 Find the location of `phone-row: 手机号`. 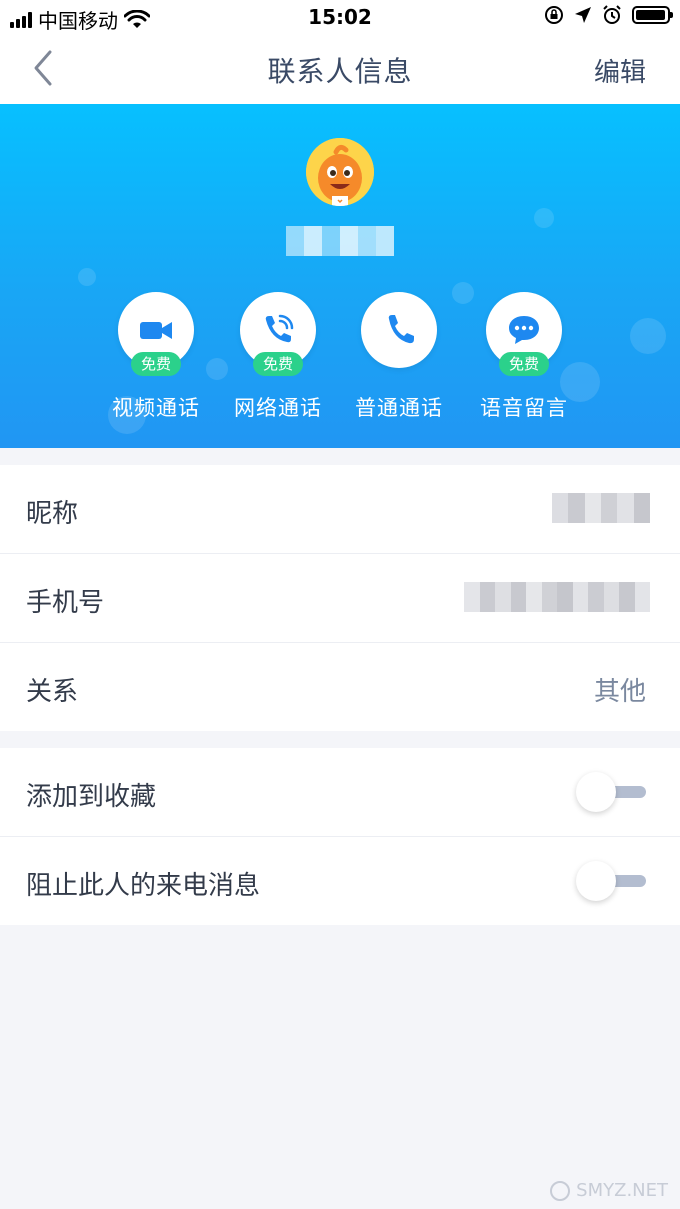

phone-row: 手机号 is located at coordinates (340, 598).